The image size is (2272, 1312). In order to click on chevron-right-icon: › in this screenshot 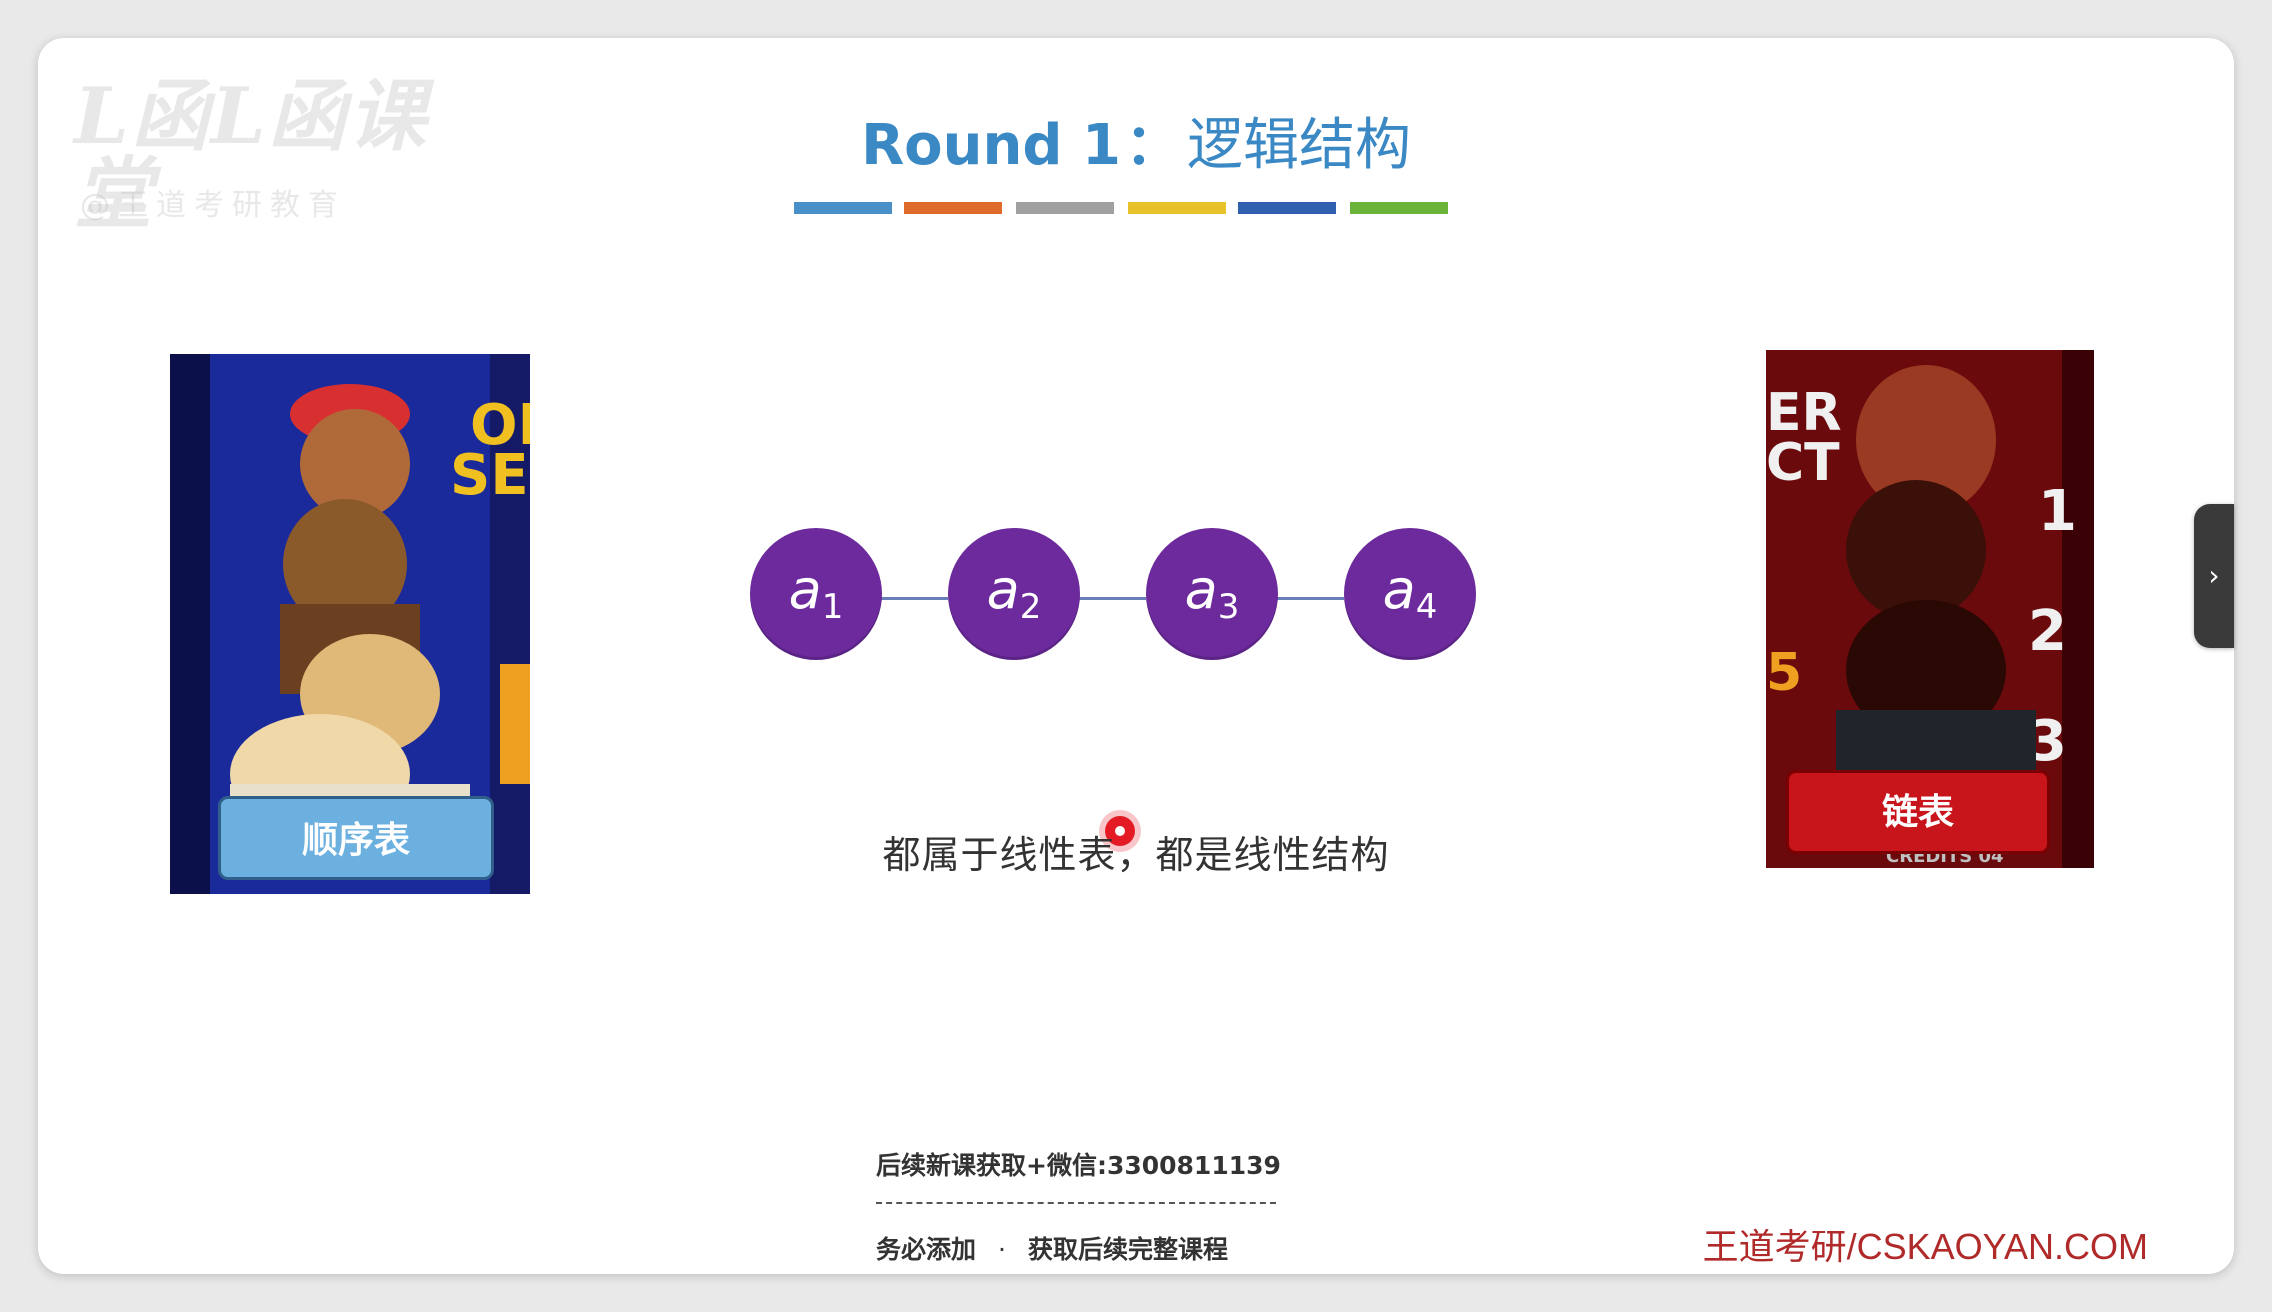, I will do `click(2214, 575)`.